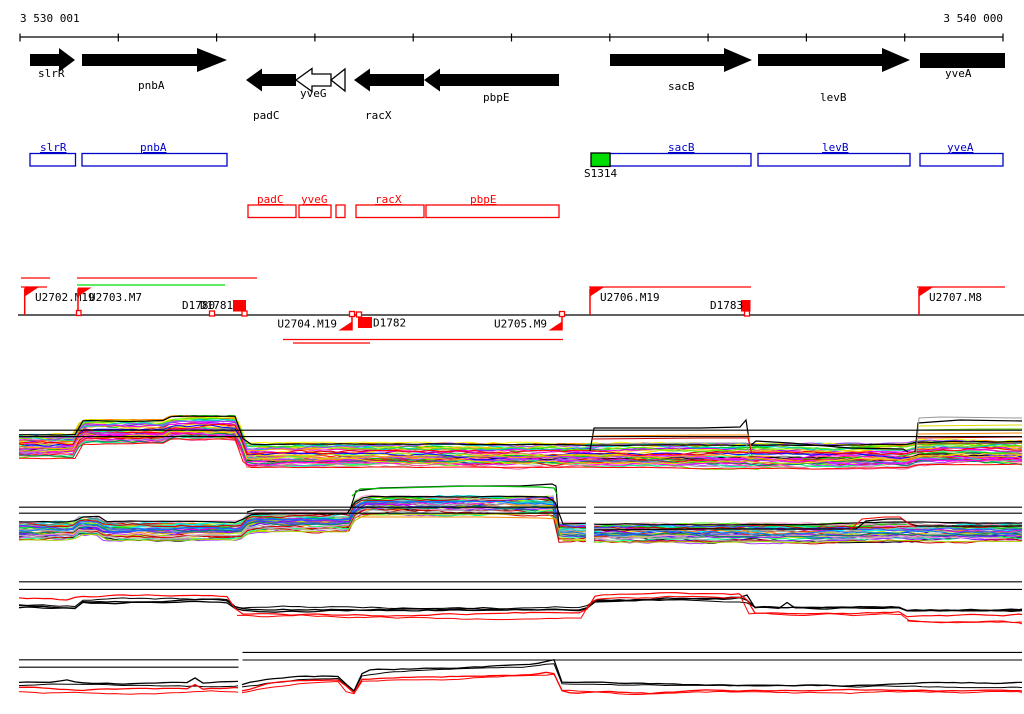 Image resolution: width=1024 pixels, height=714 pixels. What do you see at coordinates (390, 211) in the screenshot?
I see `annotation-box-red-racX` at bounding box center [390, 211].